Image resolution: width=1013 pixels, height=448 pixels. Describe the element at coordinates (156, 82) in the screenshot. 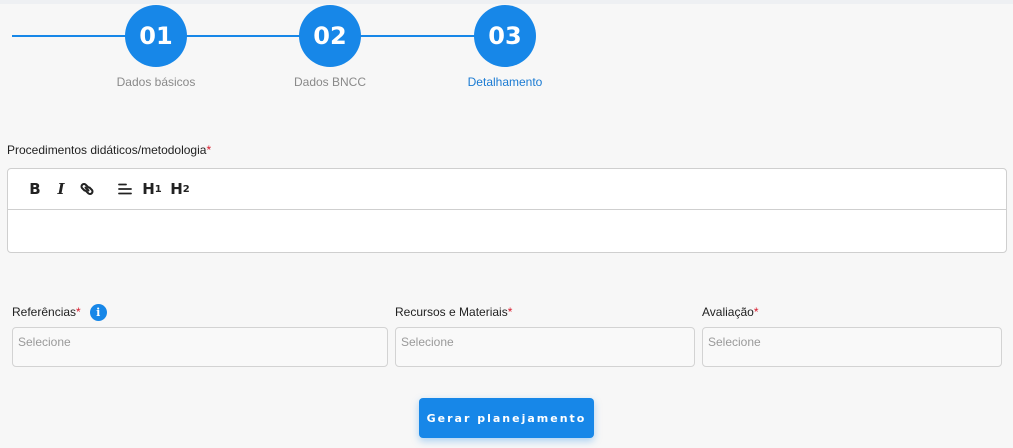

I see `step-label: Dados básicos` at that location.